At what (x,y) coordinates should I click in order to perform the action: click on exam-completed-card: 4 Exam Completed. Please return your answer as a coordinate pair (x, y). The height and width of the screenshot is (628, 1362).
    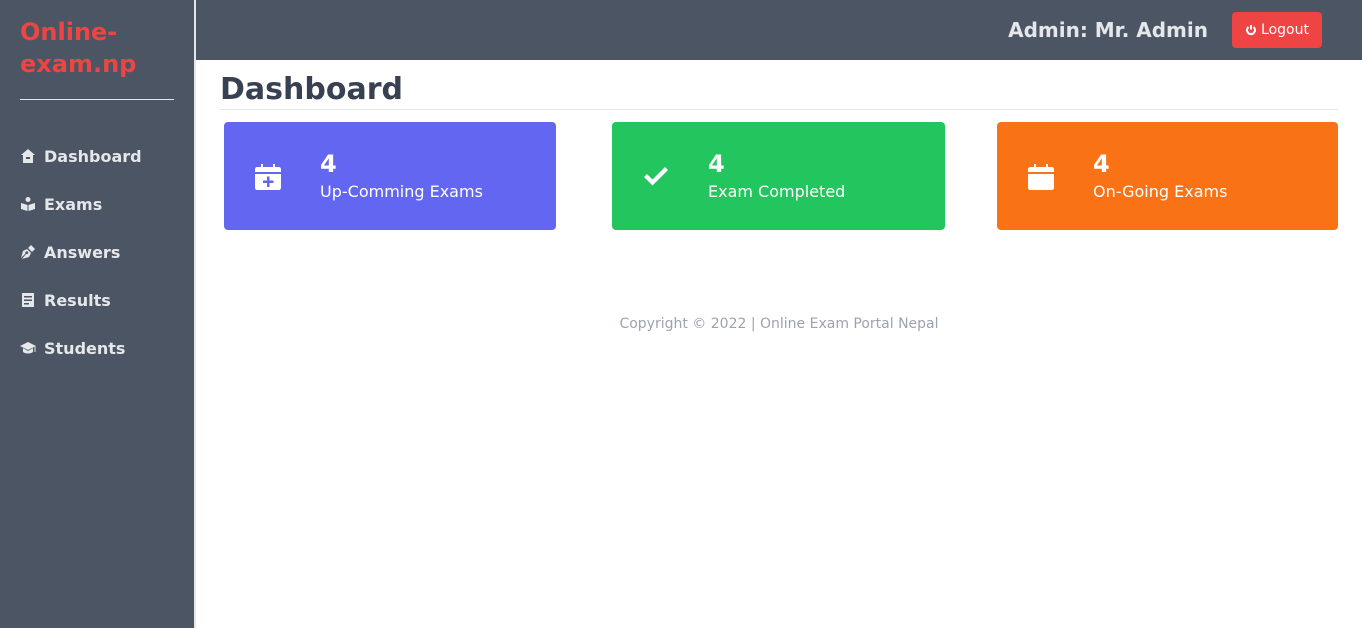
    Looking at the image, I should click on (778, 176).